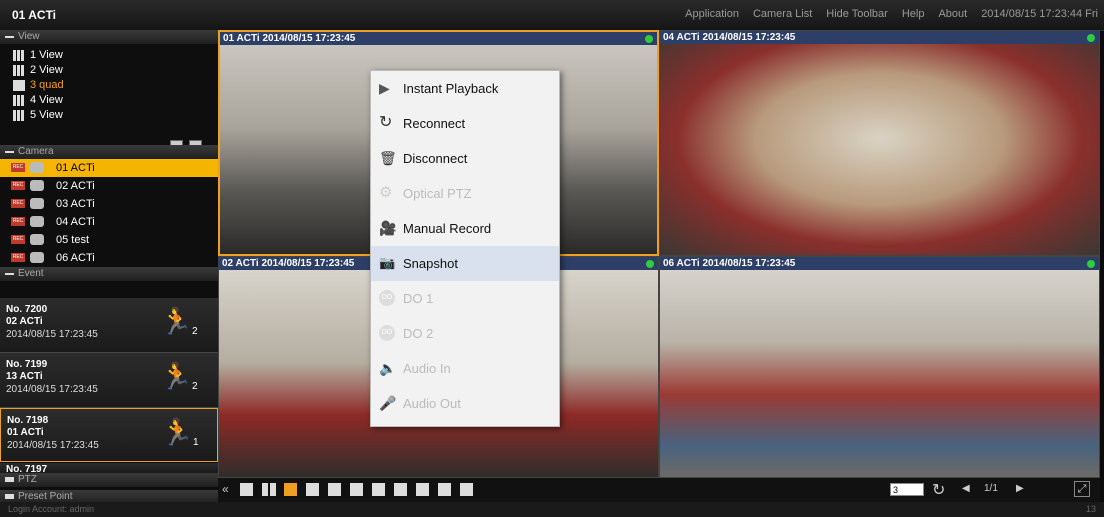 The image size is (1104, 517). I want to click on menu-audio-in: 🔈 Audio In, so click(415, 368).